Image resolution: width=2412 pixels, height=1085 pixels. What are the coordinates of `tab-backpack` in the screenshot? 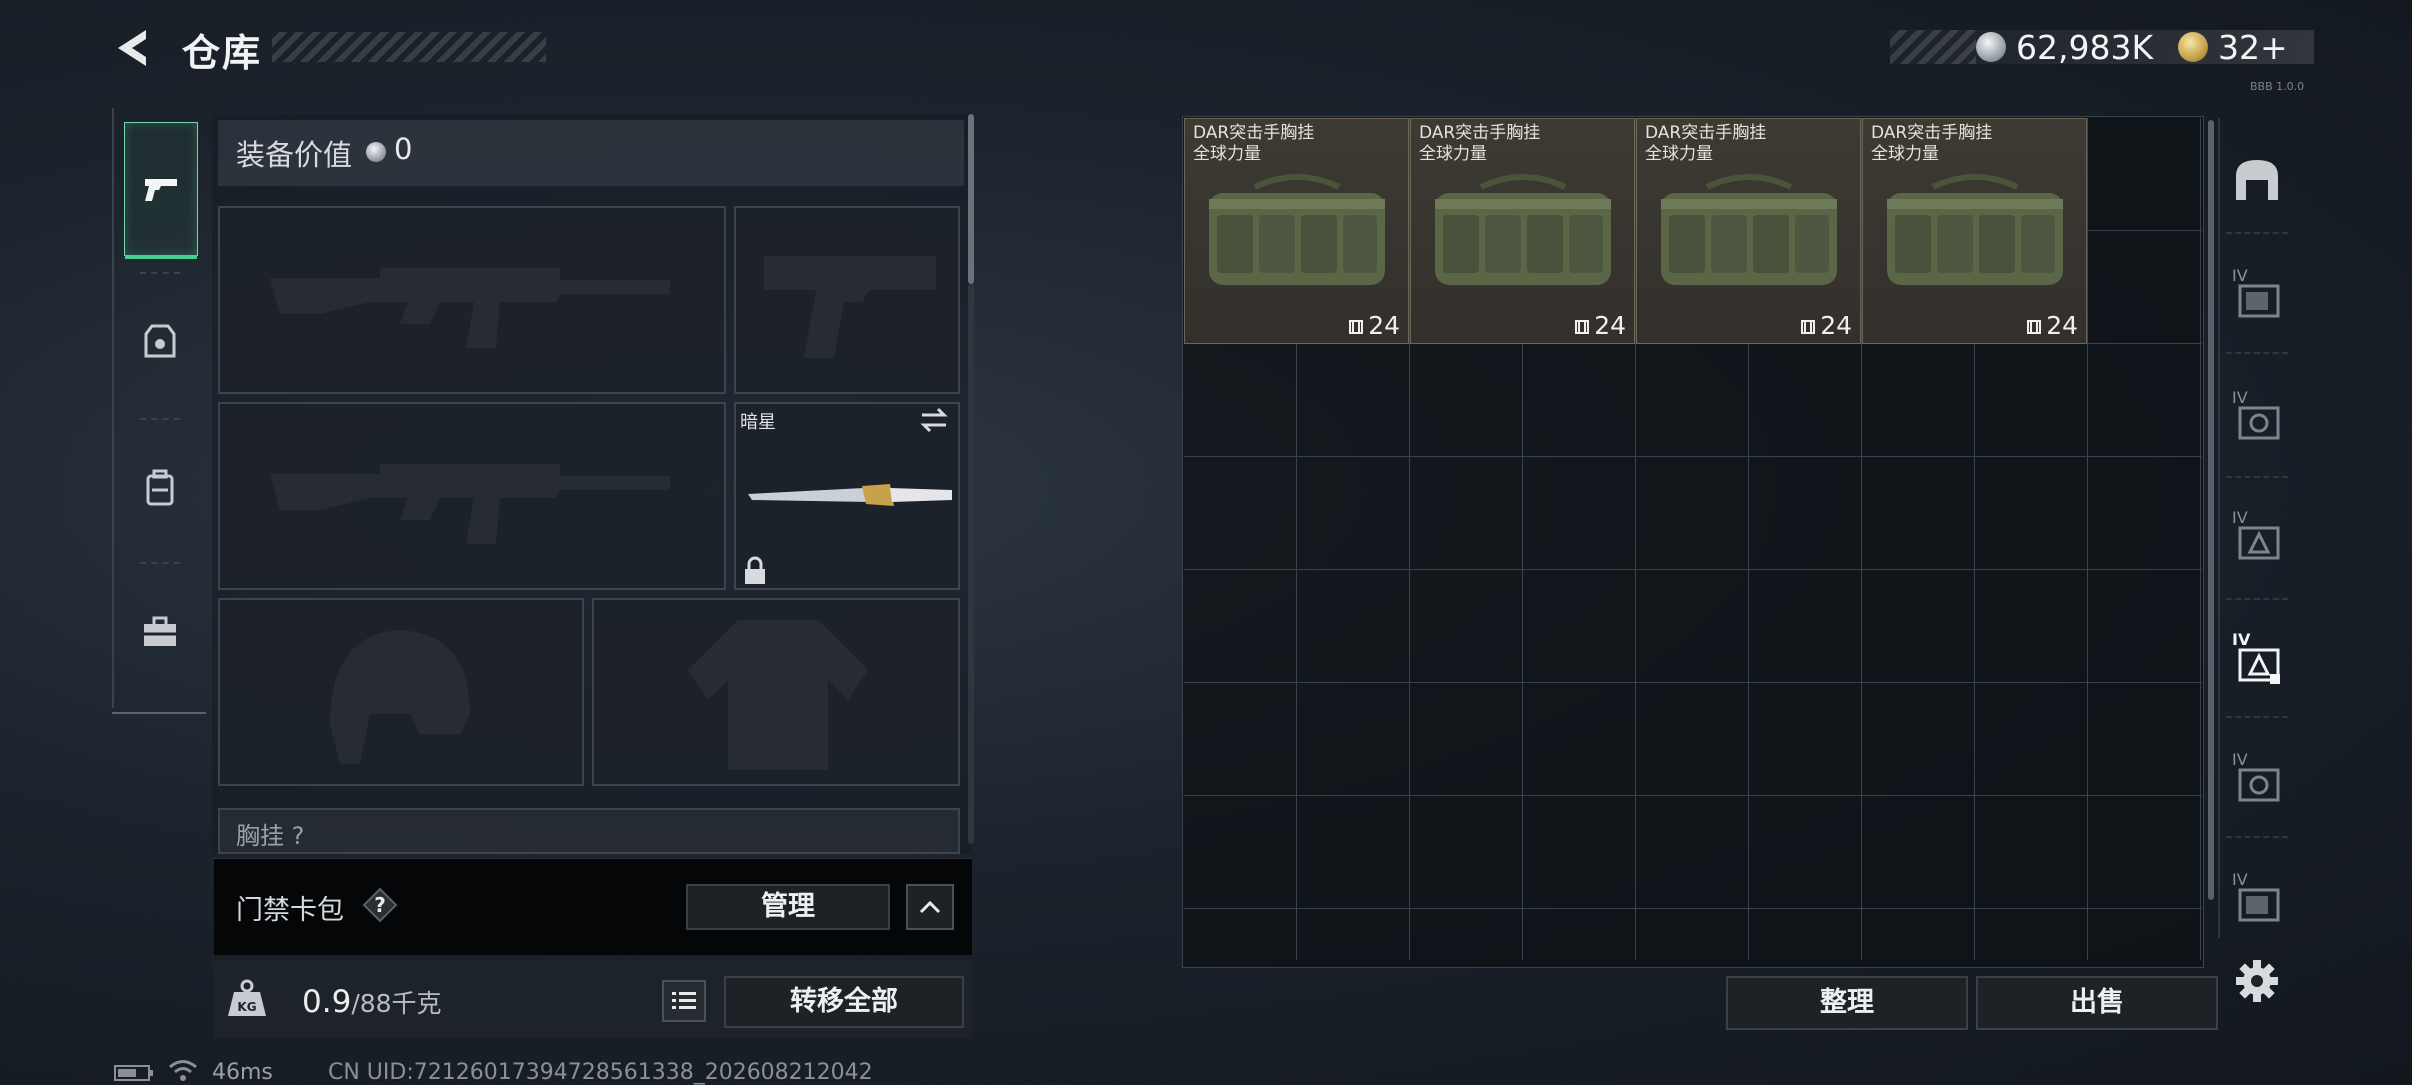 It's located at (160, 488).